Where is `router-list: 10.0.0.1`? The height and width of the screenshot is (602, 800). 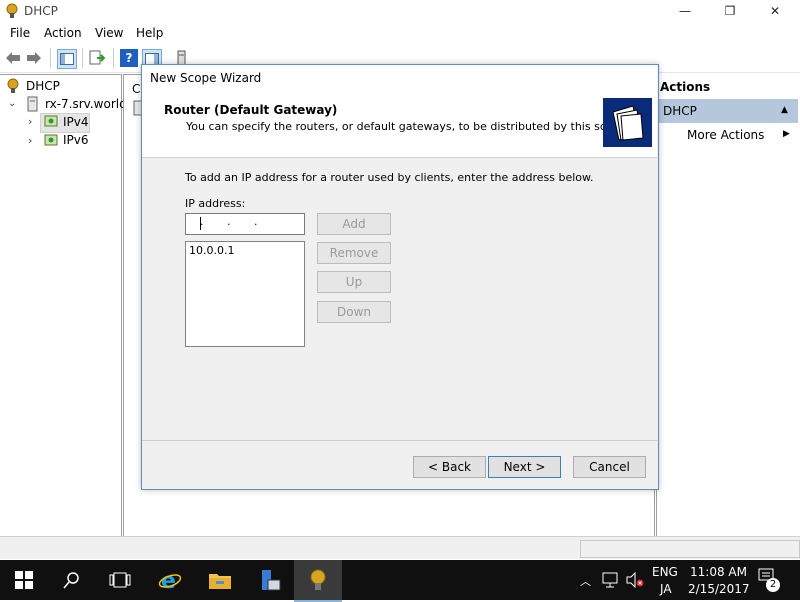
router-list: 10.0.0.1 is located at coordinates (245, 294).